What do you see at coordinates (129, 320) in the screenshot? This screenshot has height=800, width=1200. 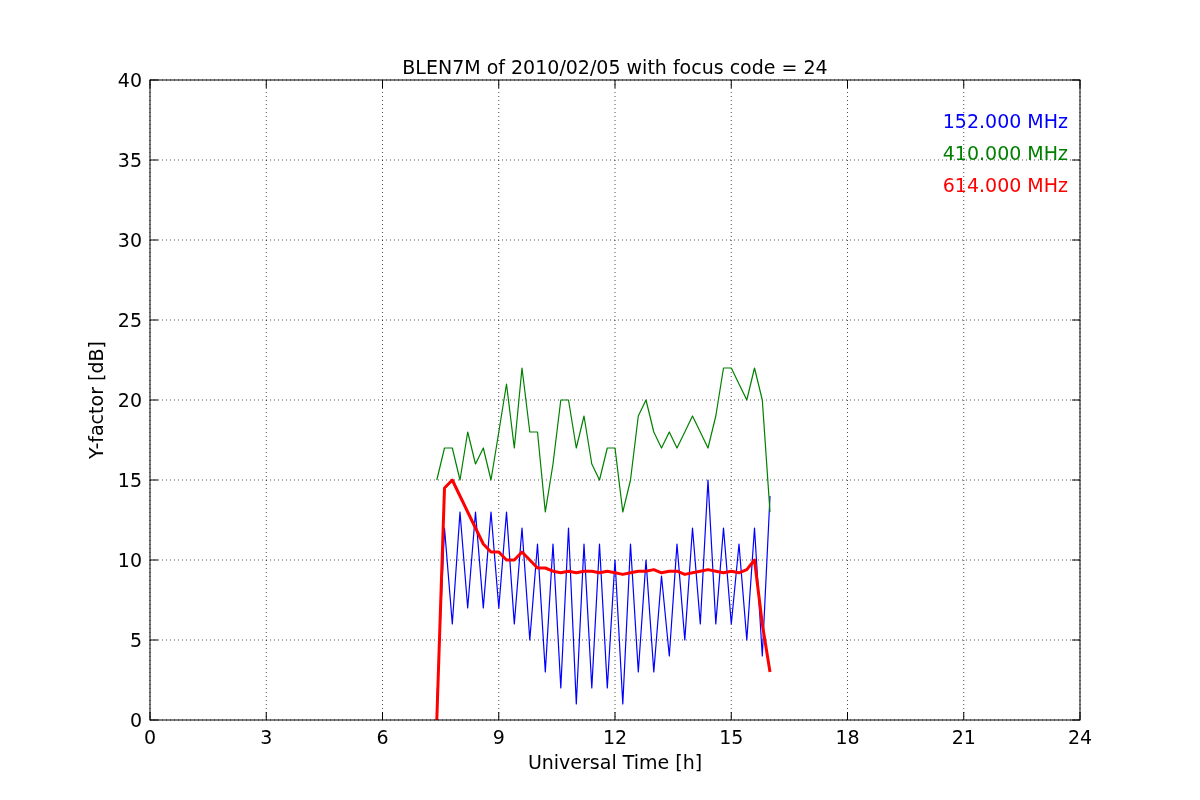 I see `tick-label: 25` at bounding box center [129, 320].